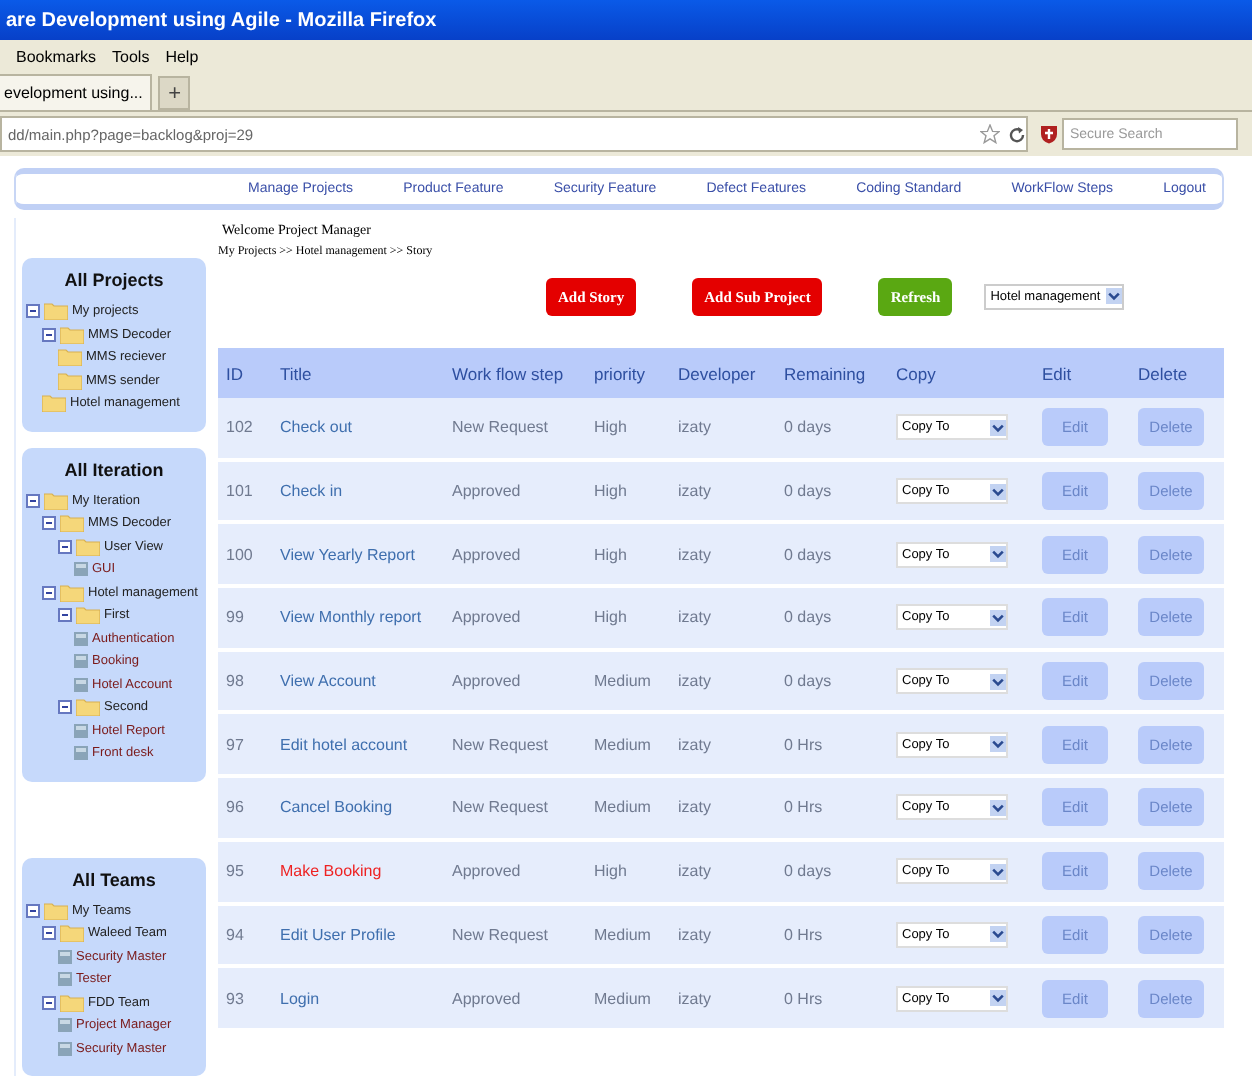 The width and height of the screenshot is (1252, 1082). I want to click on story-link: Edit User Profile, so click(366, 934).